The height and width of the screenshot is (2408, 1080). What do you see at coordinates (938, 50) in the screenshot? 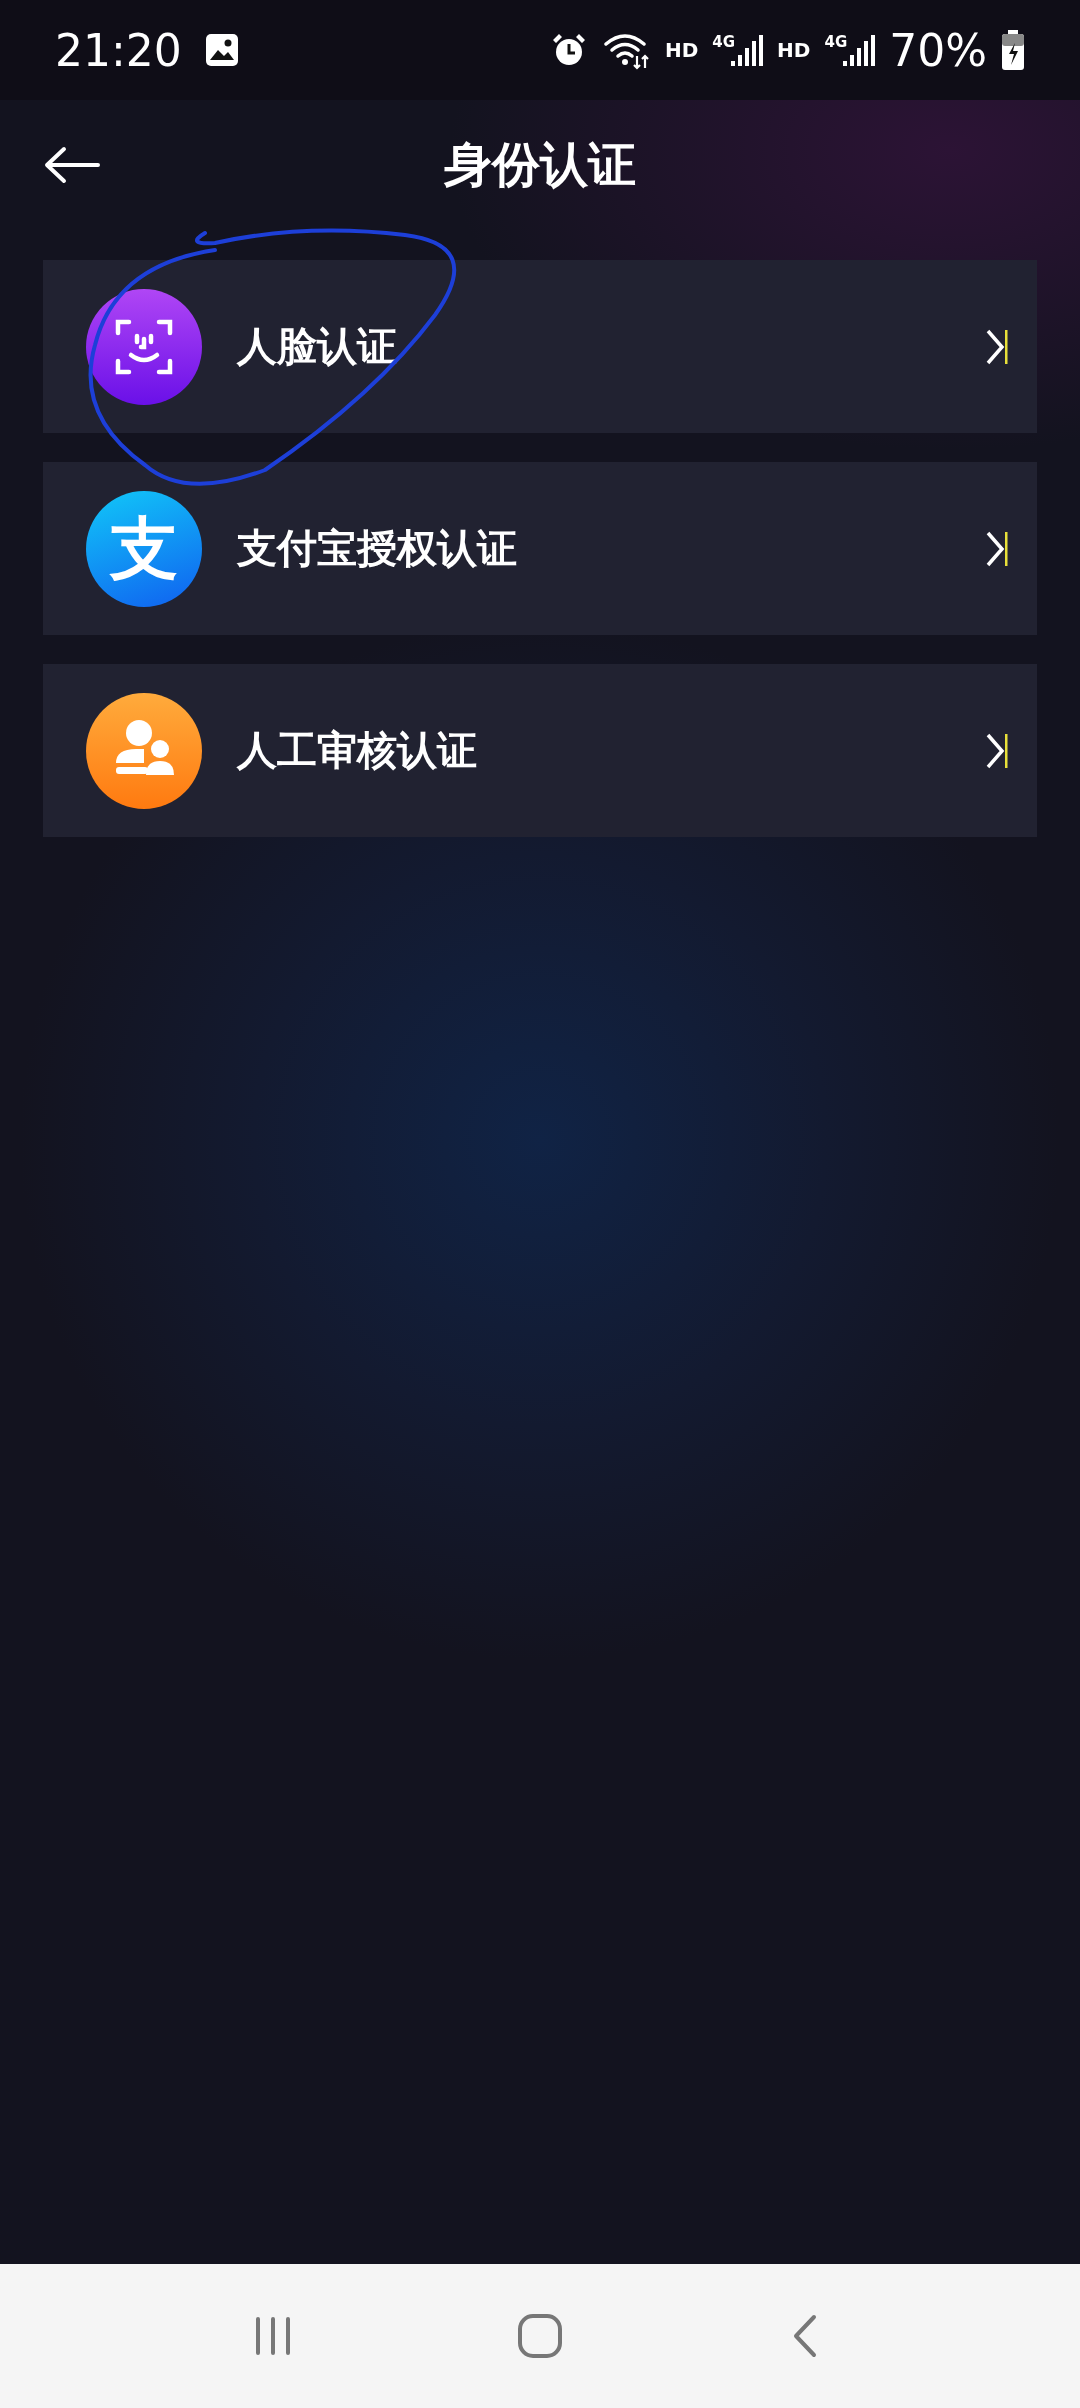
I see `battery-percent: 70%` at bounding box center [938, 50].